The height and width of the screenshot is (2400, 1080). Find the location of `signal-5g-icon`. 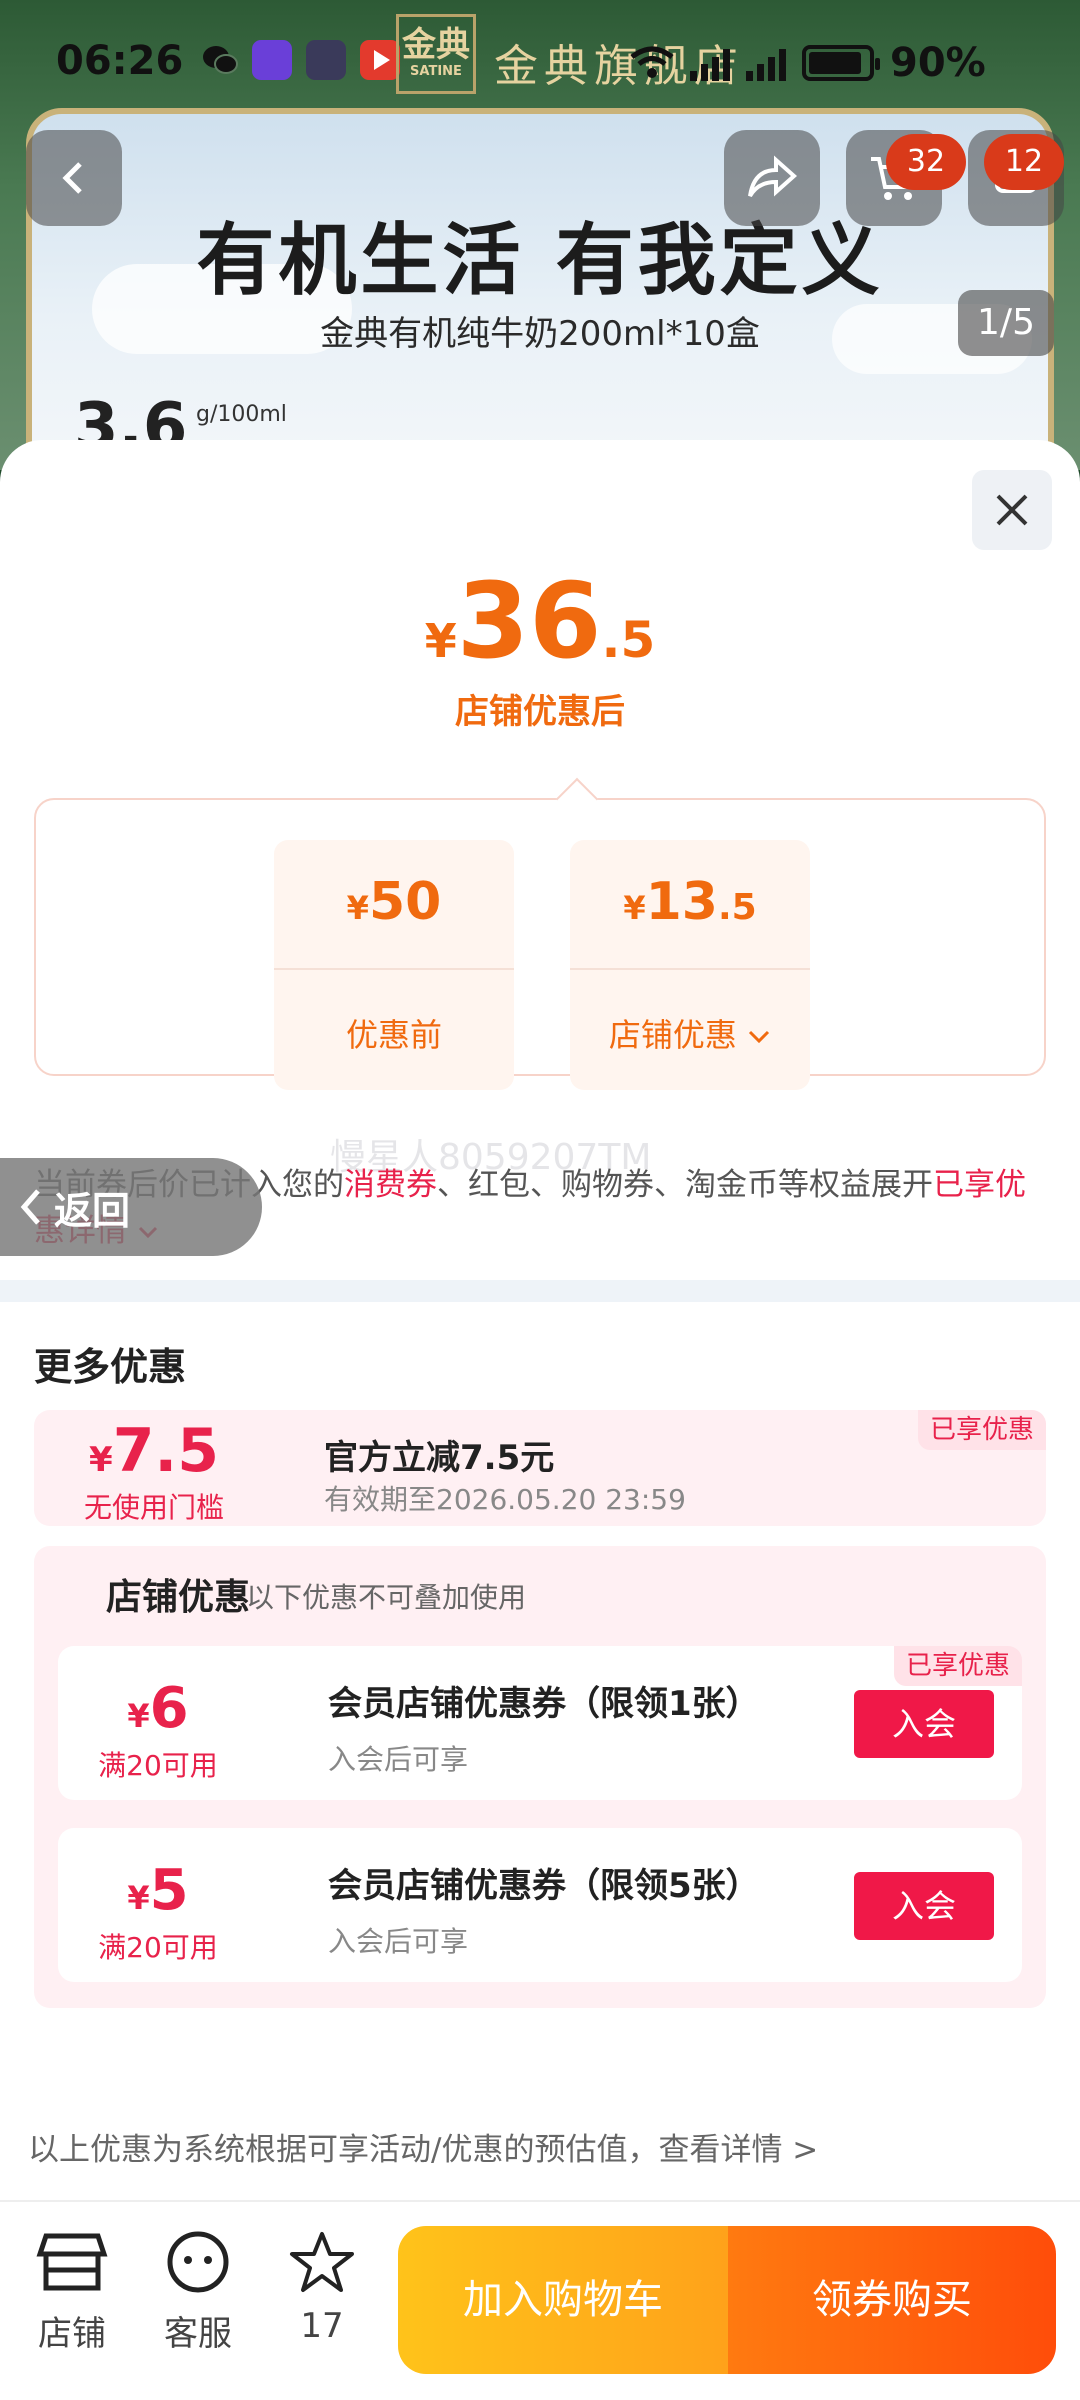

signal-5g-icon is located at coordinates (710, 63).